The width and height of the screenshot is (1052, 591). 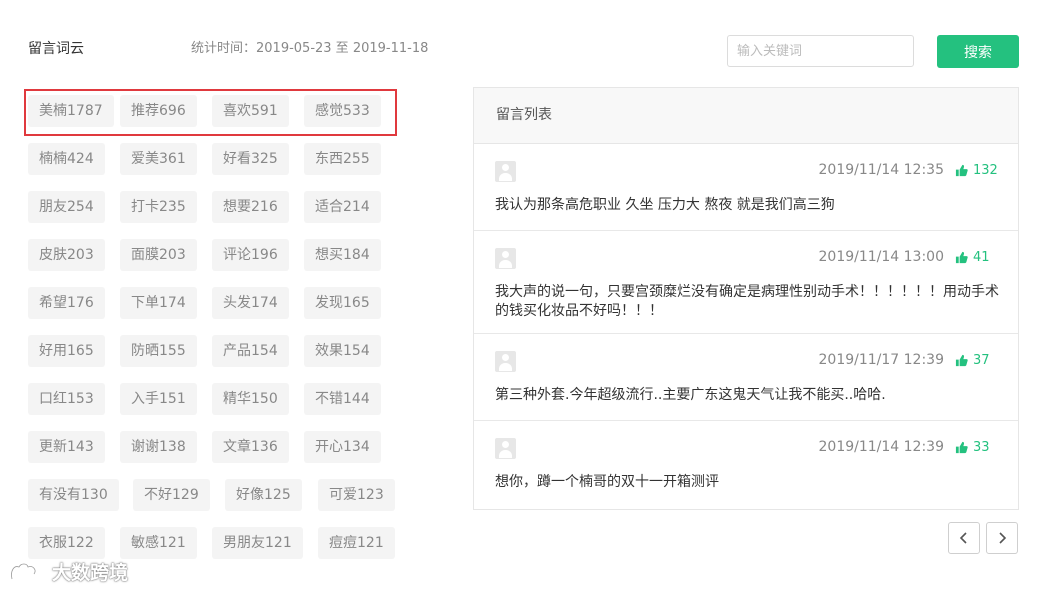 What do you see at coordinates (66, 447) in the screenshot?
I see `word-tag: 更新143` at bounding box center [66, 447].